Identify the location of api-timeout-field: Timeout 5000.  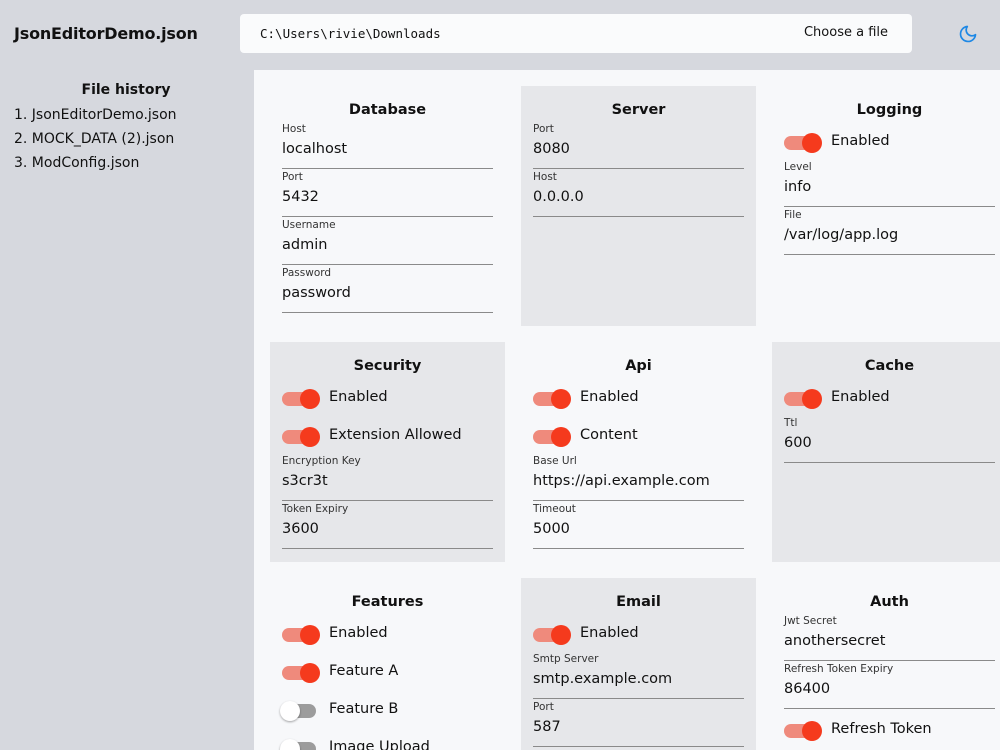
(638, 526).